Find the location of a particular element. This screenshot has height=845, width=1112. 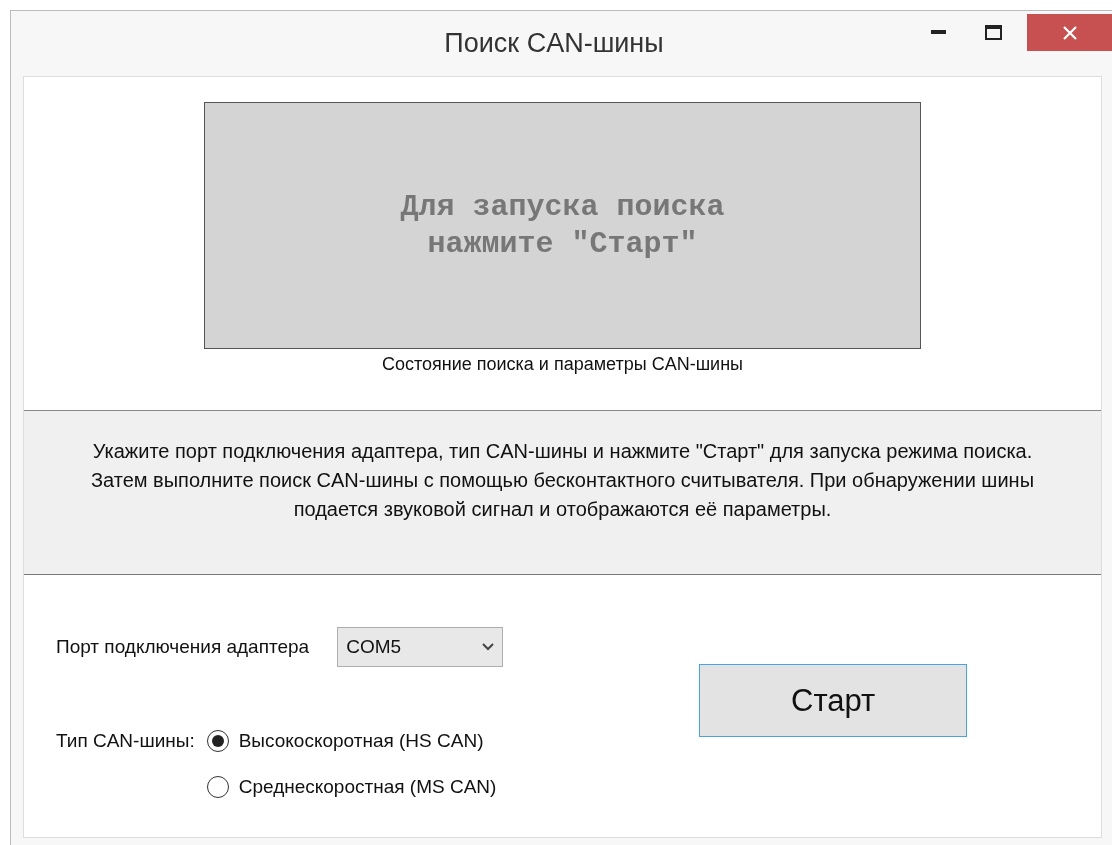

close-icon is located at coordinates (1069, 32).